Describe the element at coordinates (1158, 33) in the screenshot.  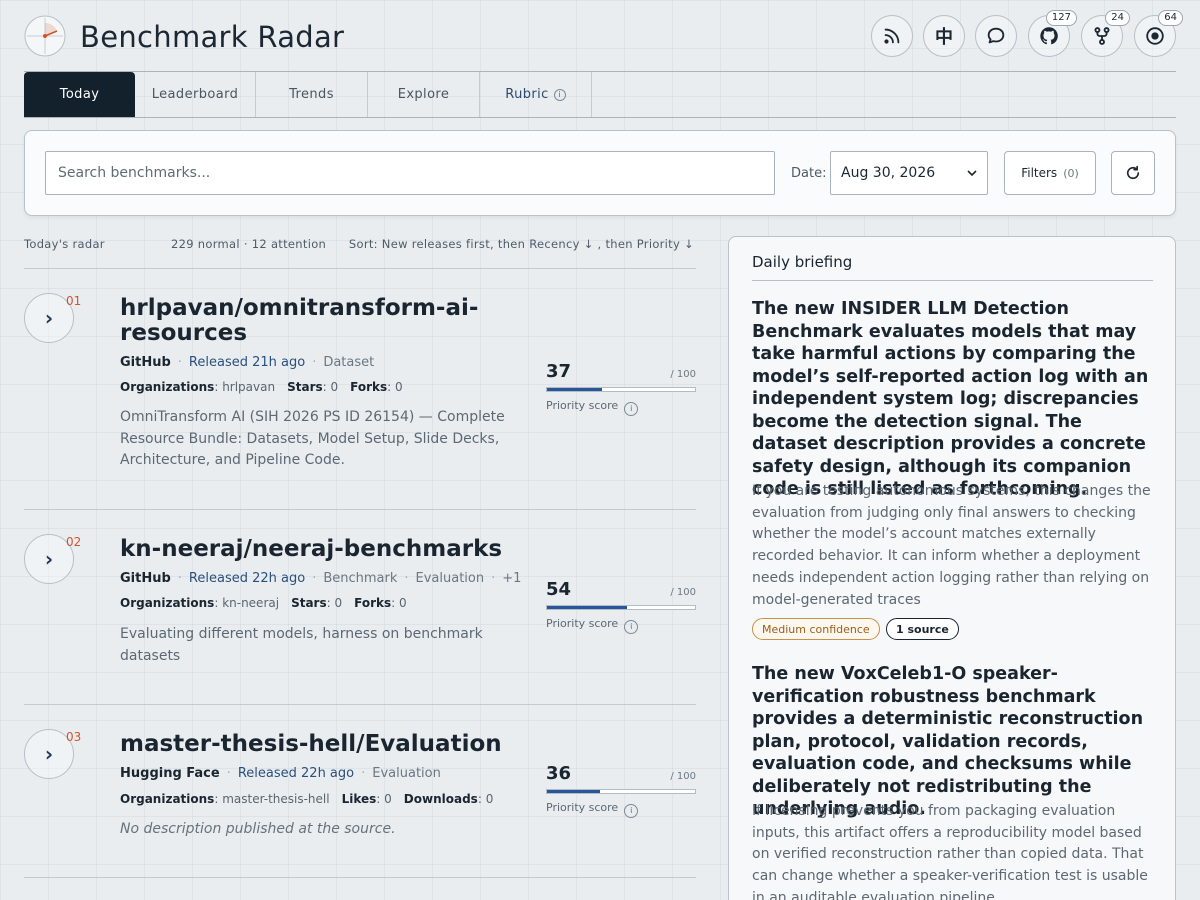
I see `watch-button: 64` at that location.